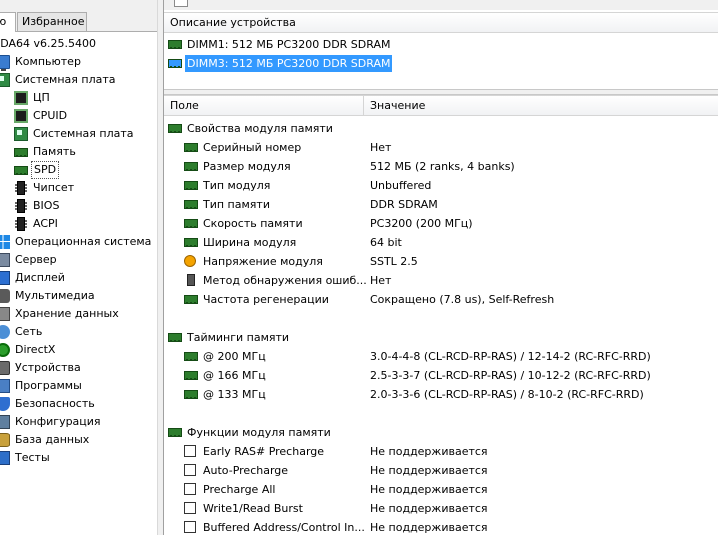  Describe the element at coordinates (29, 331) in the screenshot. I see `tree-item-label: Сеть` at that location.